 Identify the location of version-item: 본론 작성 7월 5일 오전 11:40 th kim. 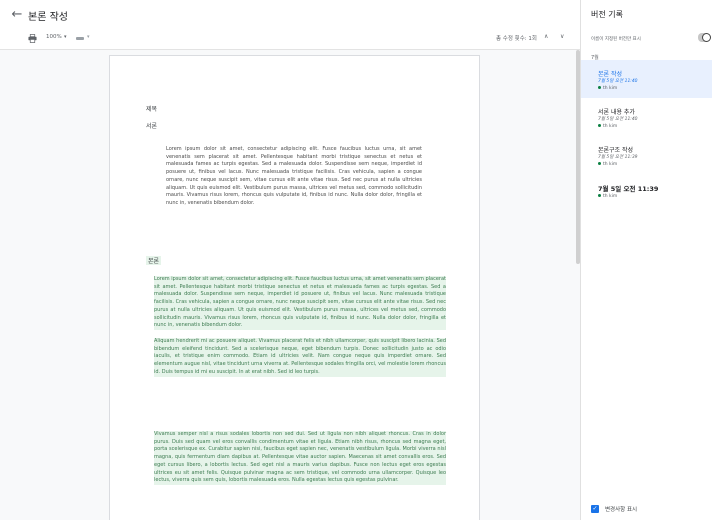
(646, 79).